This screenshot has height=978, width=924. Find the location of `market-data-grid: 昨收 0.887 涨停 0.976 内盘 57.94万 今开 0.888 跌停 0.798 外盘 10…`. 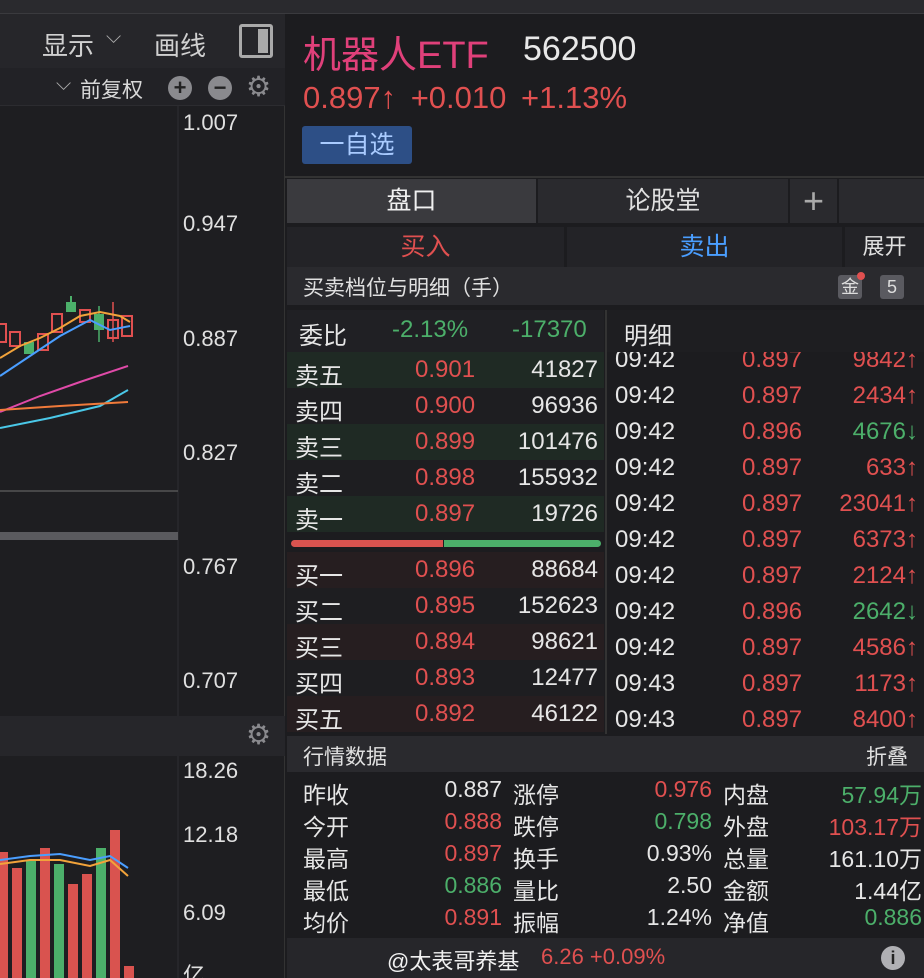

market-data-grid: 昨收 0.887 涨停 0.976 内盘 57.94万 今开 0.888 跌停 0.798 外盘 10… is located at coordinates (605, 856).